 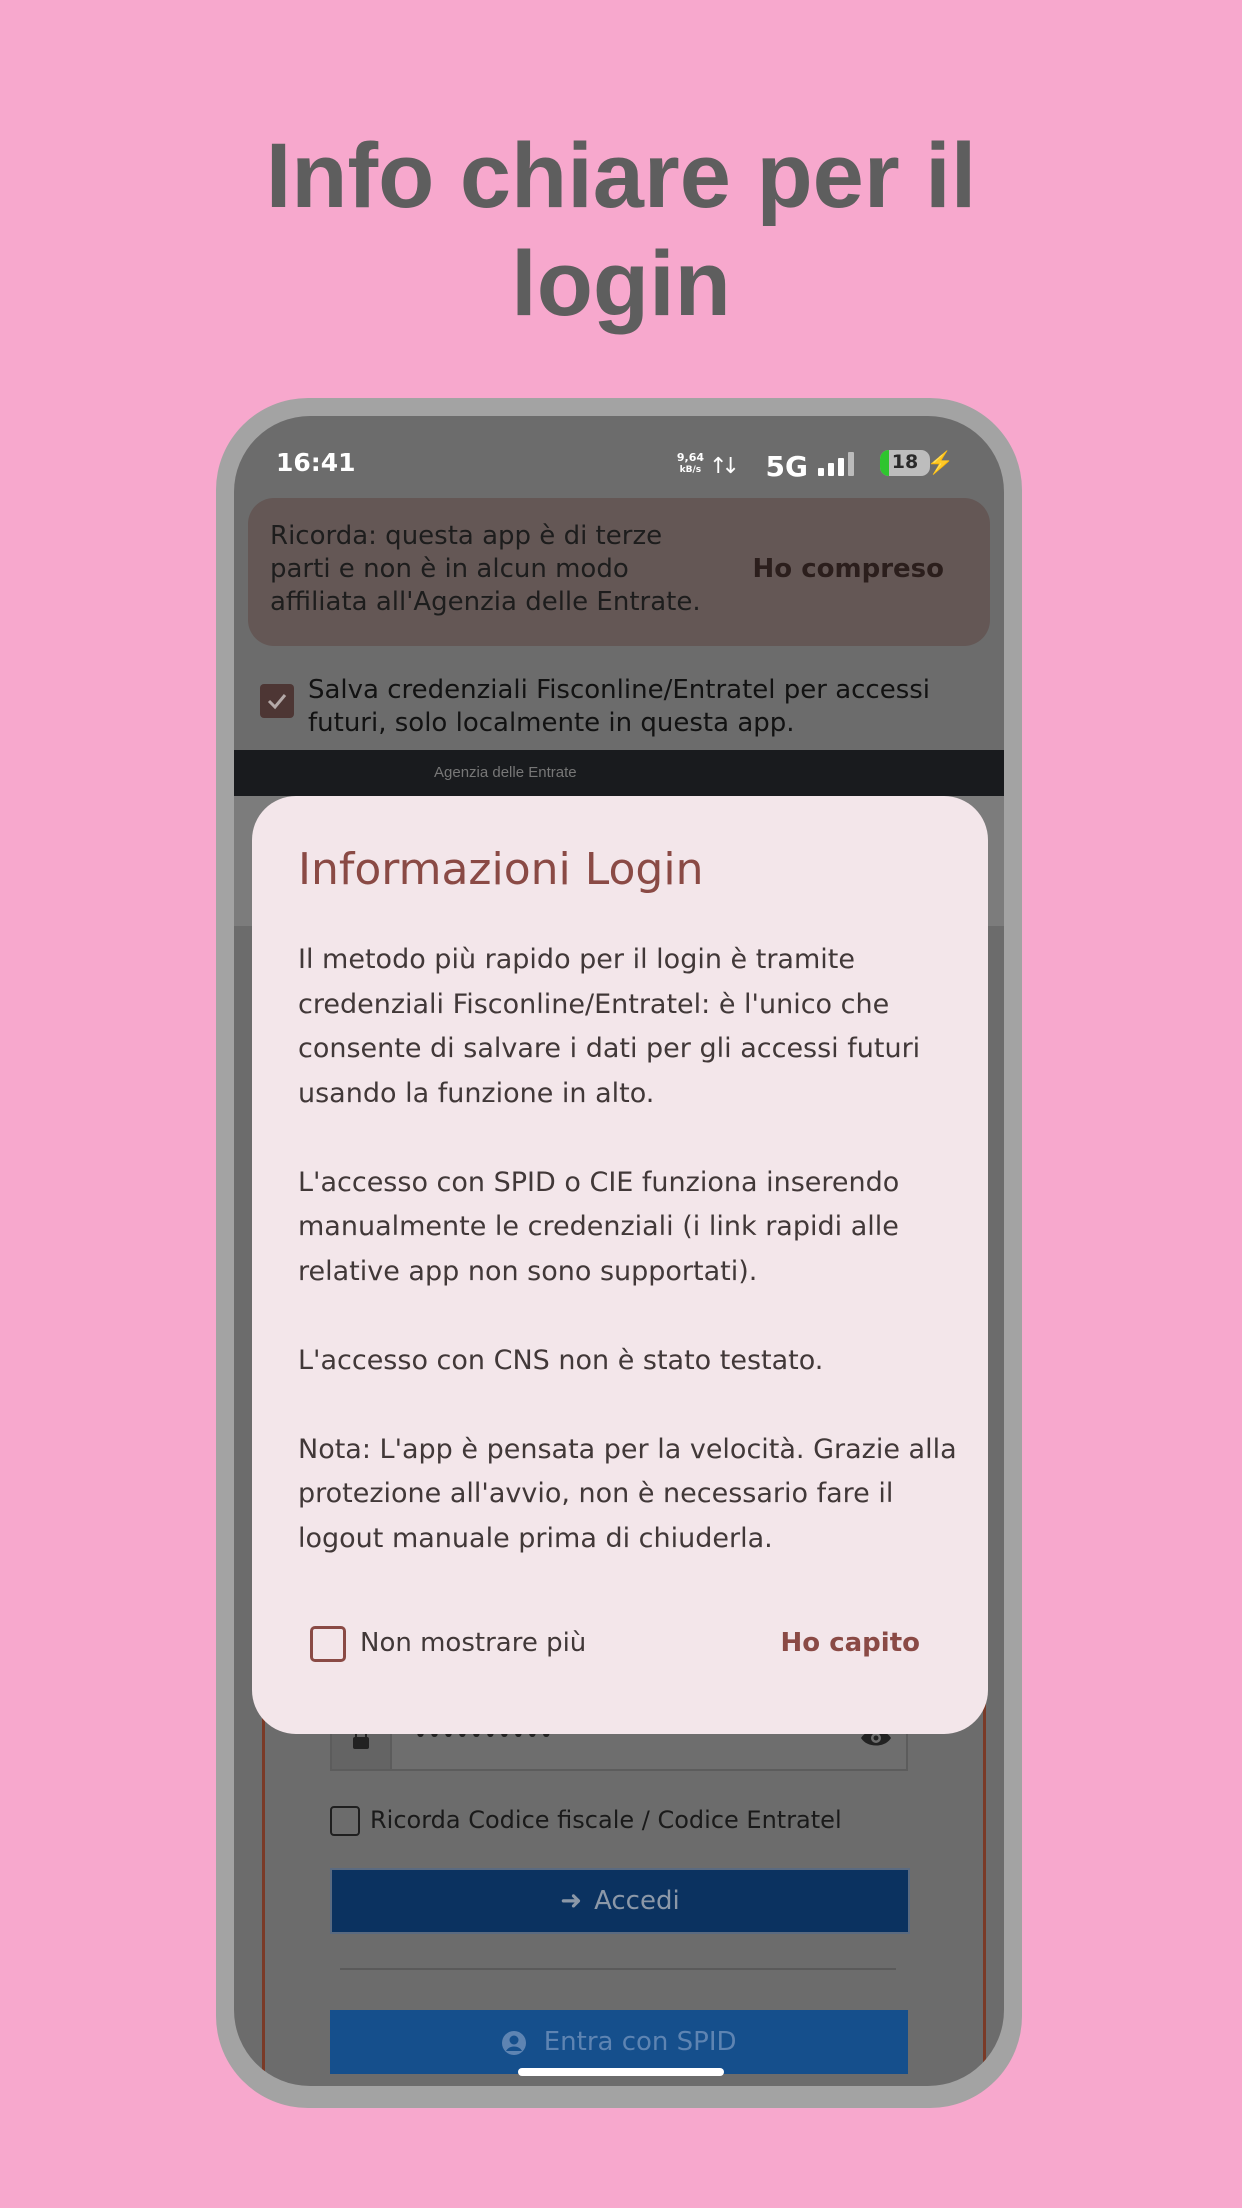 What do you see at coordinates (621, 284) in the screenshot?
I see `headline-line-2: login` at bounding box center [621, 284].